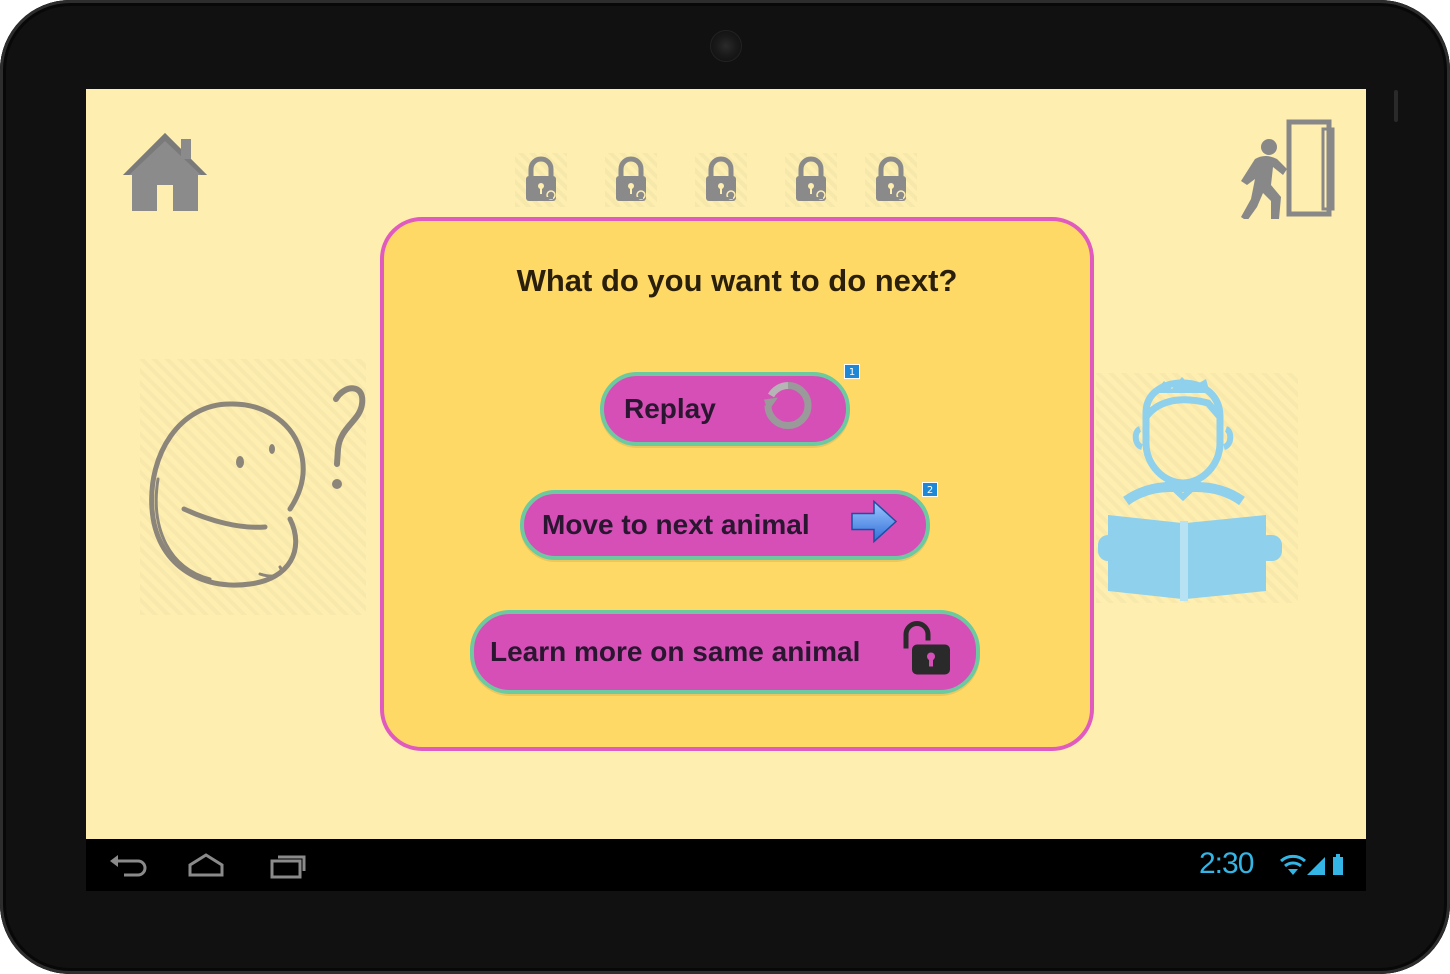 This screenshot has height=974, width=1450. I want to click on next-animal-button-label: Move to next animal, so click(676, 524).